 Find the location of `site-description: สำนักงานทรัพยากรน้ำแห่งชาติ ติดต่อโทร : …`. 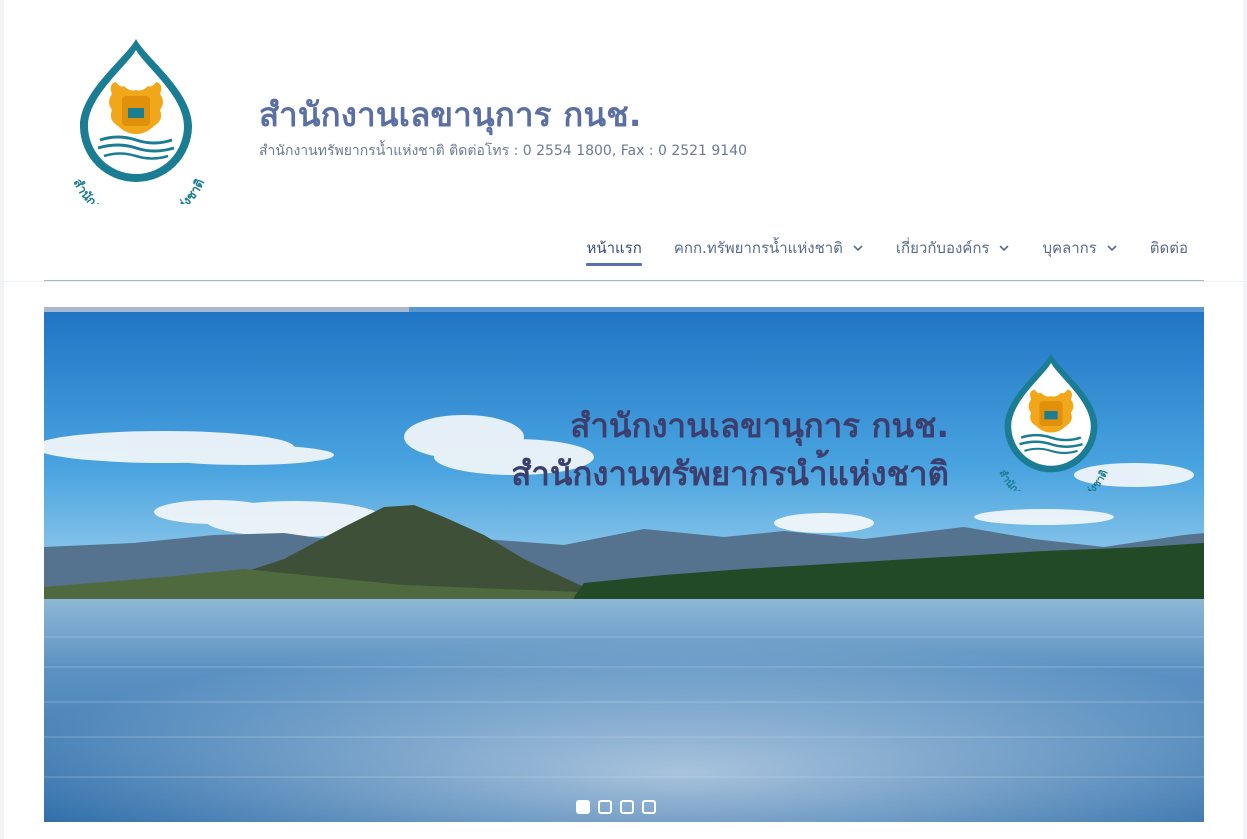

site-description: สำนักงานทรัพยากรน้ำแห่งชาติ ติดต่อโทร : … is located at coordinates (503, 151).